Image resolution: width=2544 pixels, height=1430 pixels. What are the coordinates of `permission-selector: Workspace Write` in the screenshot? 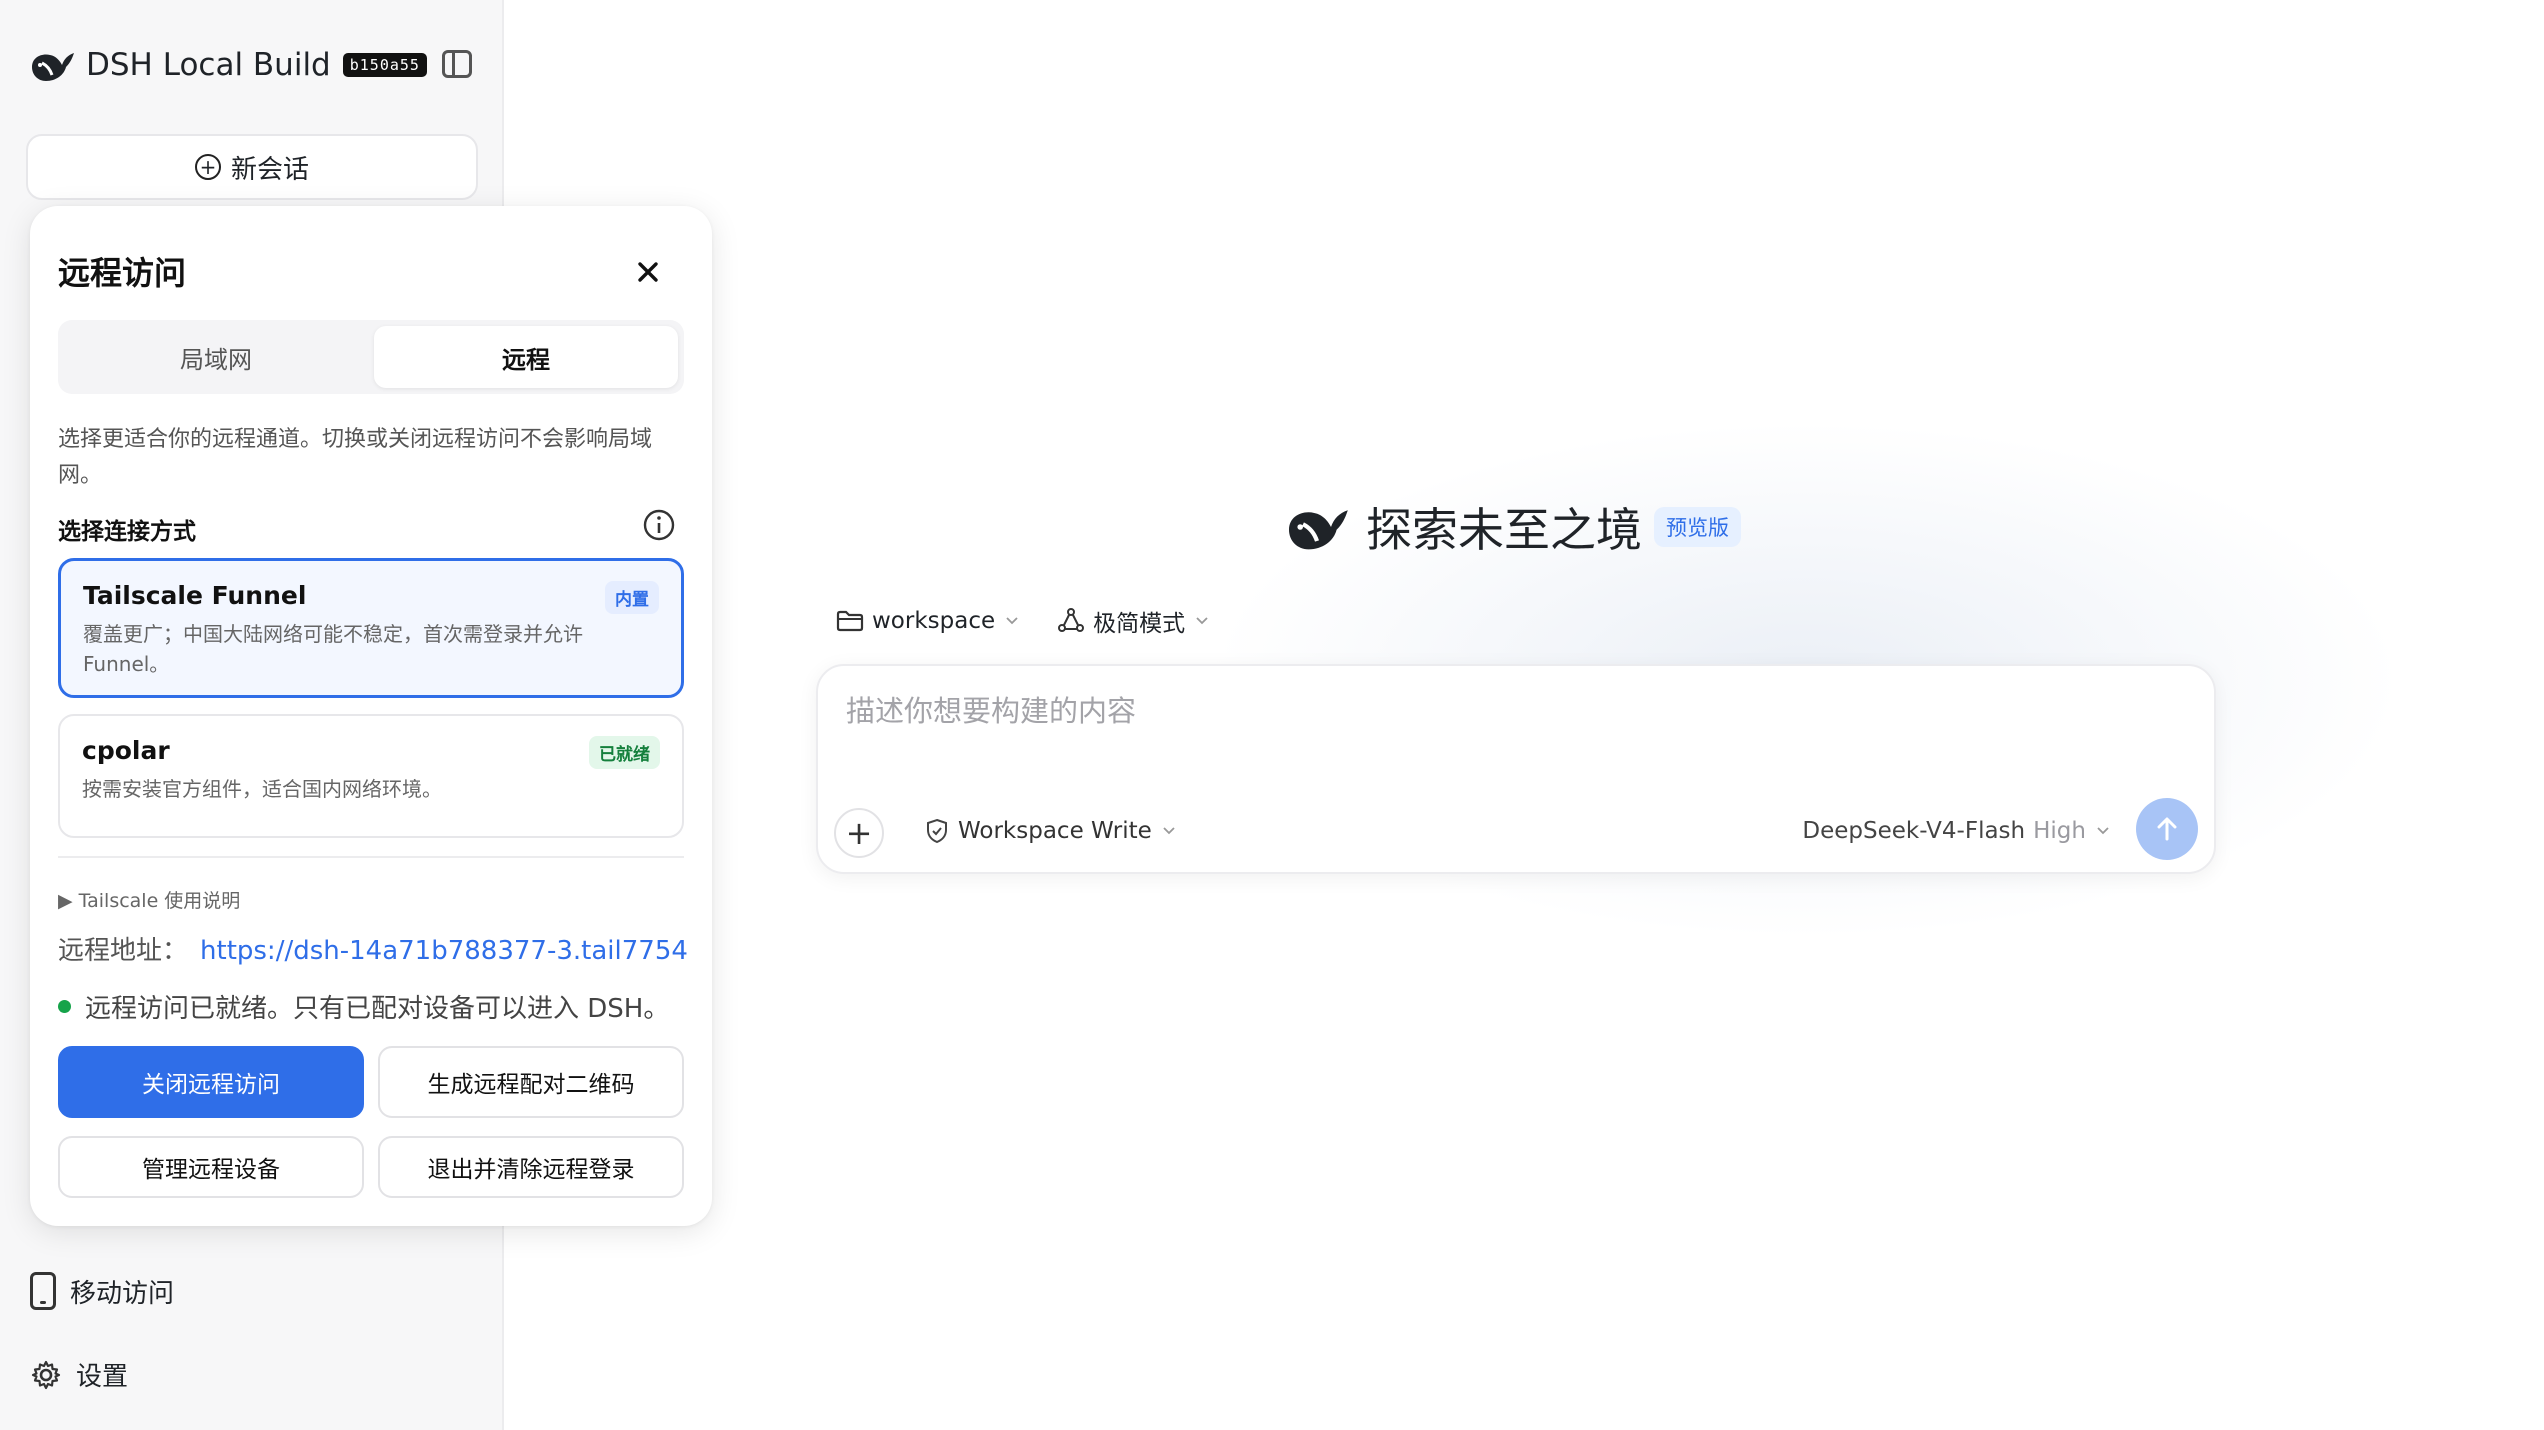 It's located at (1050, 831).